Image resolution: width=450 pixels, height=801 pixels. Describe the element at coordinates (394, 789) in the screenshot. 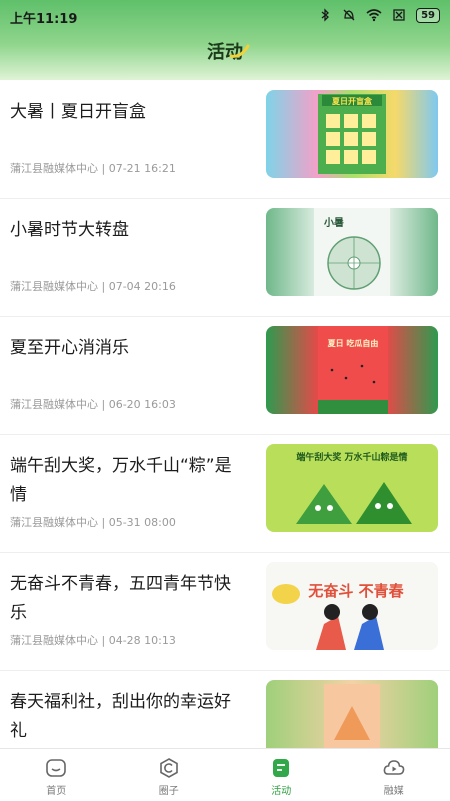

I see `tab-label: 融媒` at that location.